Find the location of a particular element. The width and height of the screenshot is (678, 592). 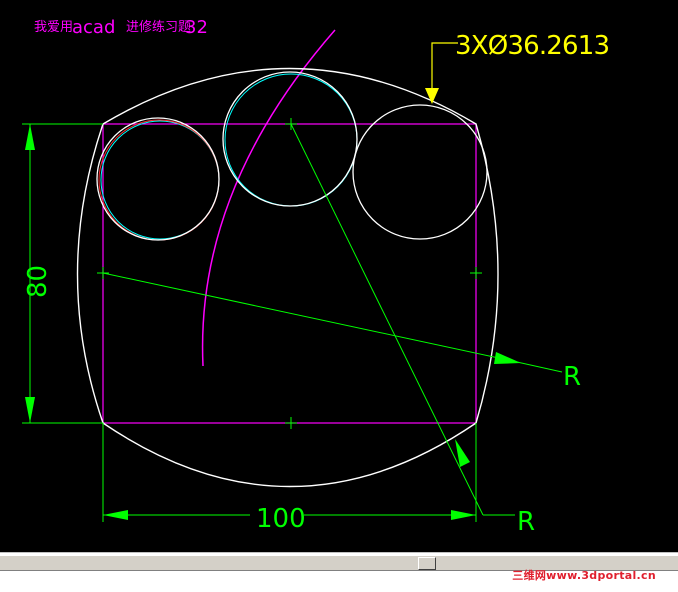

title-app: acad is located at coordinates (93, 27).